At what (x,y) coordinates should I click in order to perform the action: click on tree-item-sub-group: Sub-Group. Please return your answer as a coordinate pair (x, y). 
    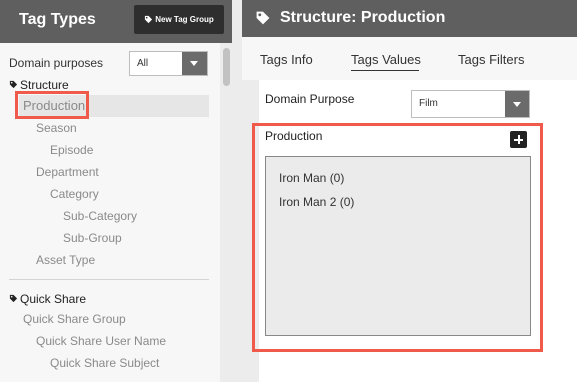
    Looking at the image, I should click on (92, 238).